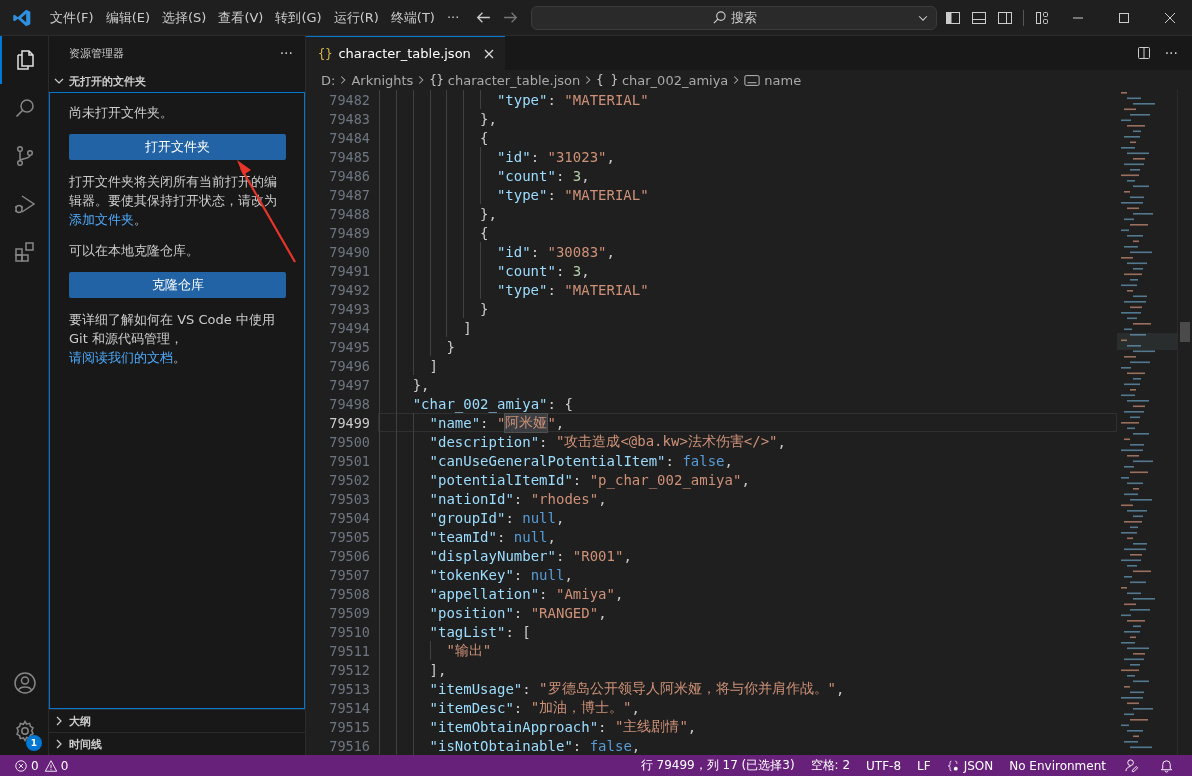  Describe the element at coordinates (349, 726) in the screenshot. I see `line-number: 79515` at that location.